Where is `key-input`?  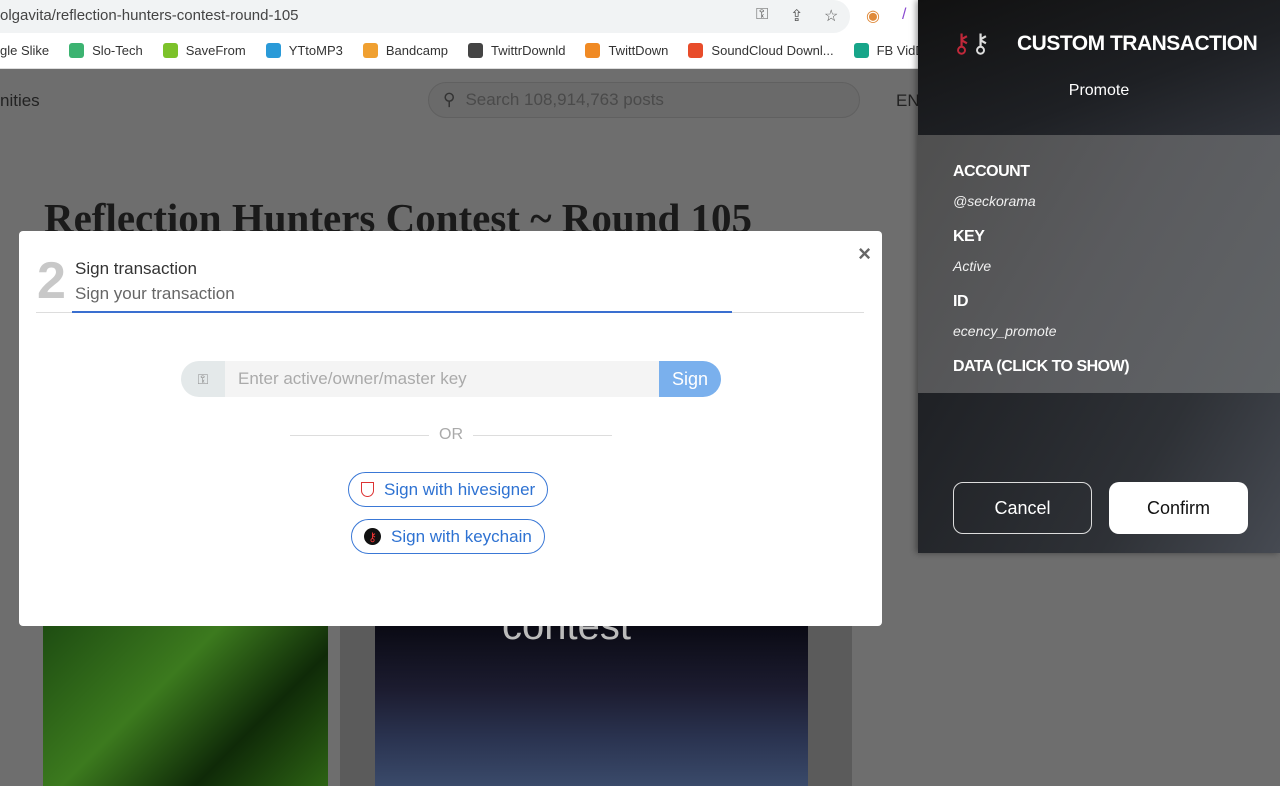 key-input is located at coordinates (442, 379).